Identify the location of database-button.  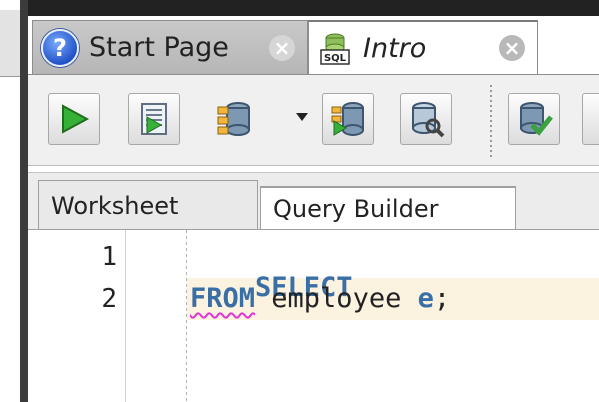
(234, 119).